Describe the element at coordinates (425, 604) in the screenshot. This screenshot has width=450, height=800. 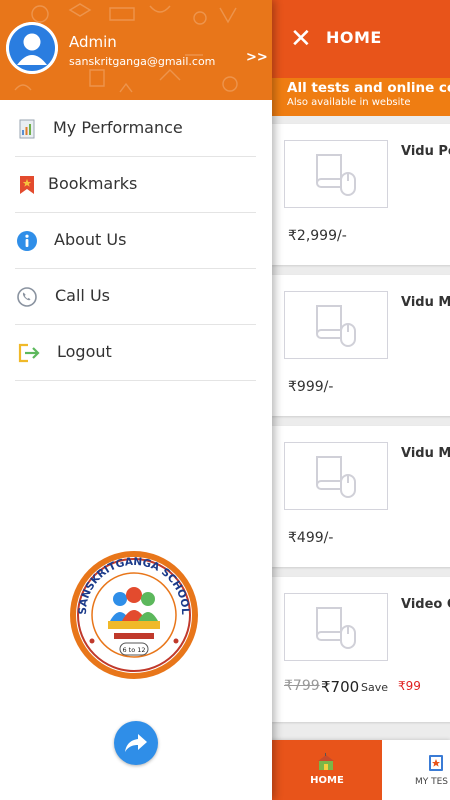
I see `product-name: Video C` at that location.